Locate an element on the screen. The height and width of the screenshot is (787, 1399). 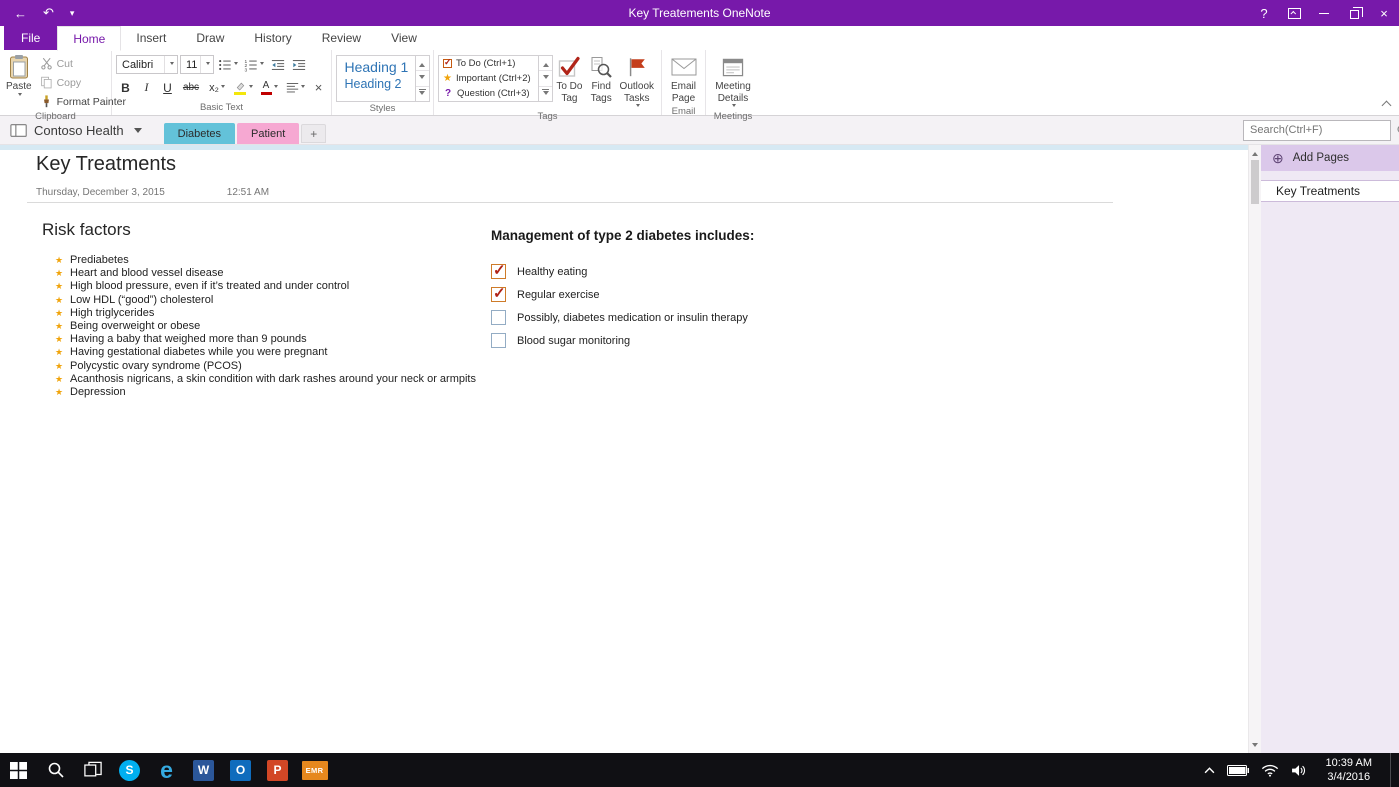
bold-button: B is located at coordinates (125, 87).